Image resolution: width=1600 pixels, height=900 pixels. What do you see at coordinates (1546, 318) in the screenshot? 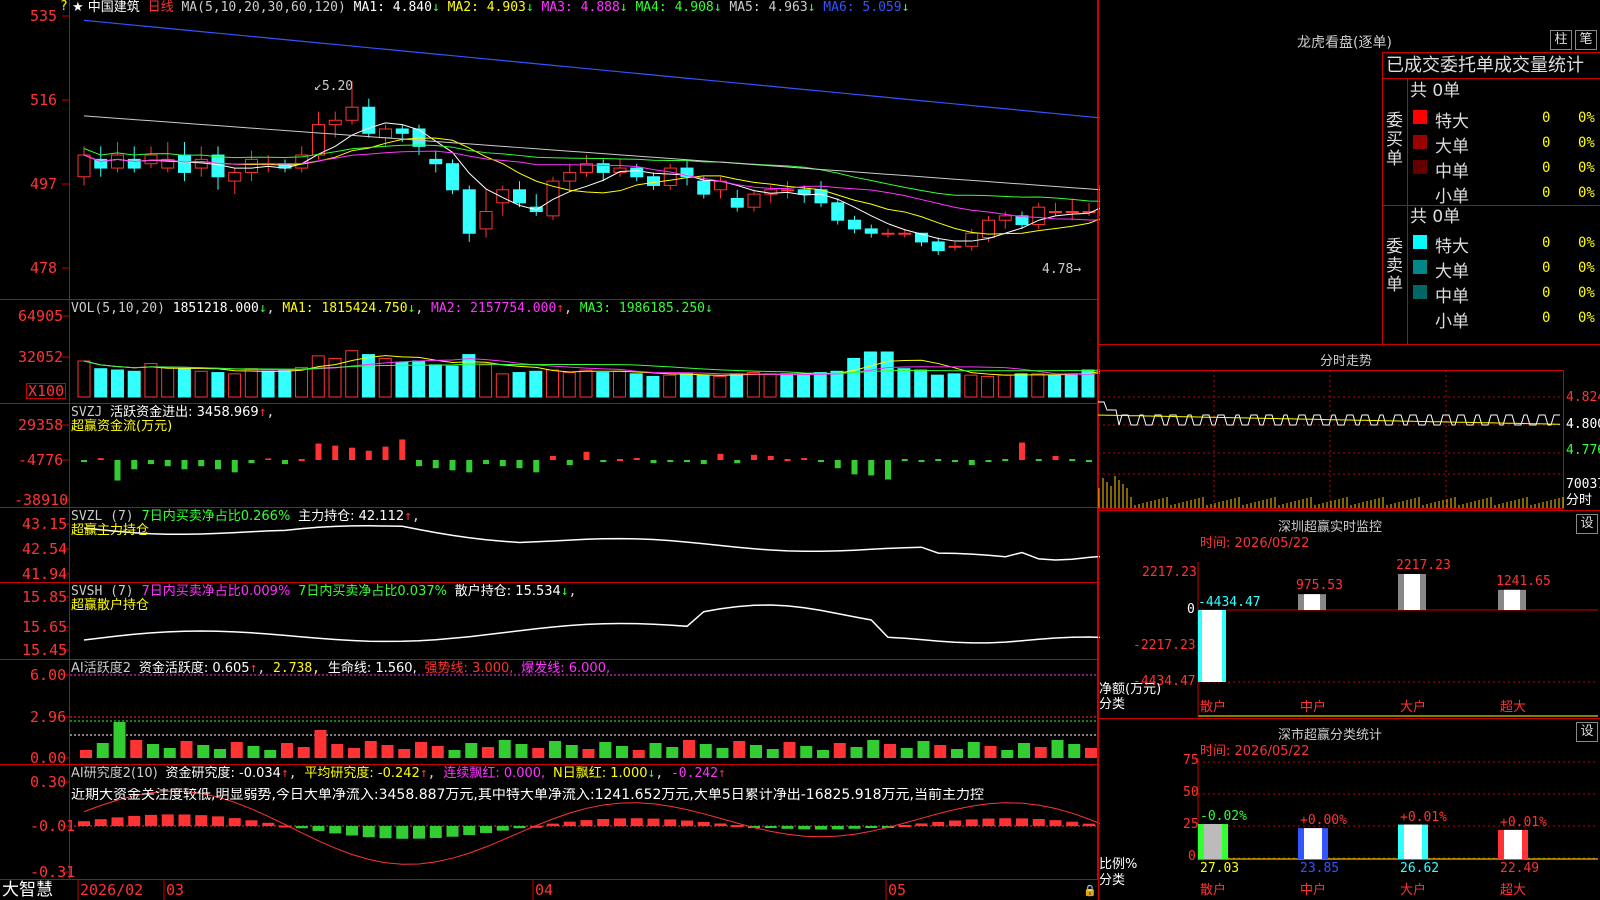
I see `sell-row-4-count: 0` at bounding box center [1546, 318].